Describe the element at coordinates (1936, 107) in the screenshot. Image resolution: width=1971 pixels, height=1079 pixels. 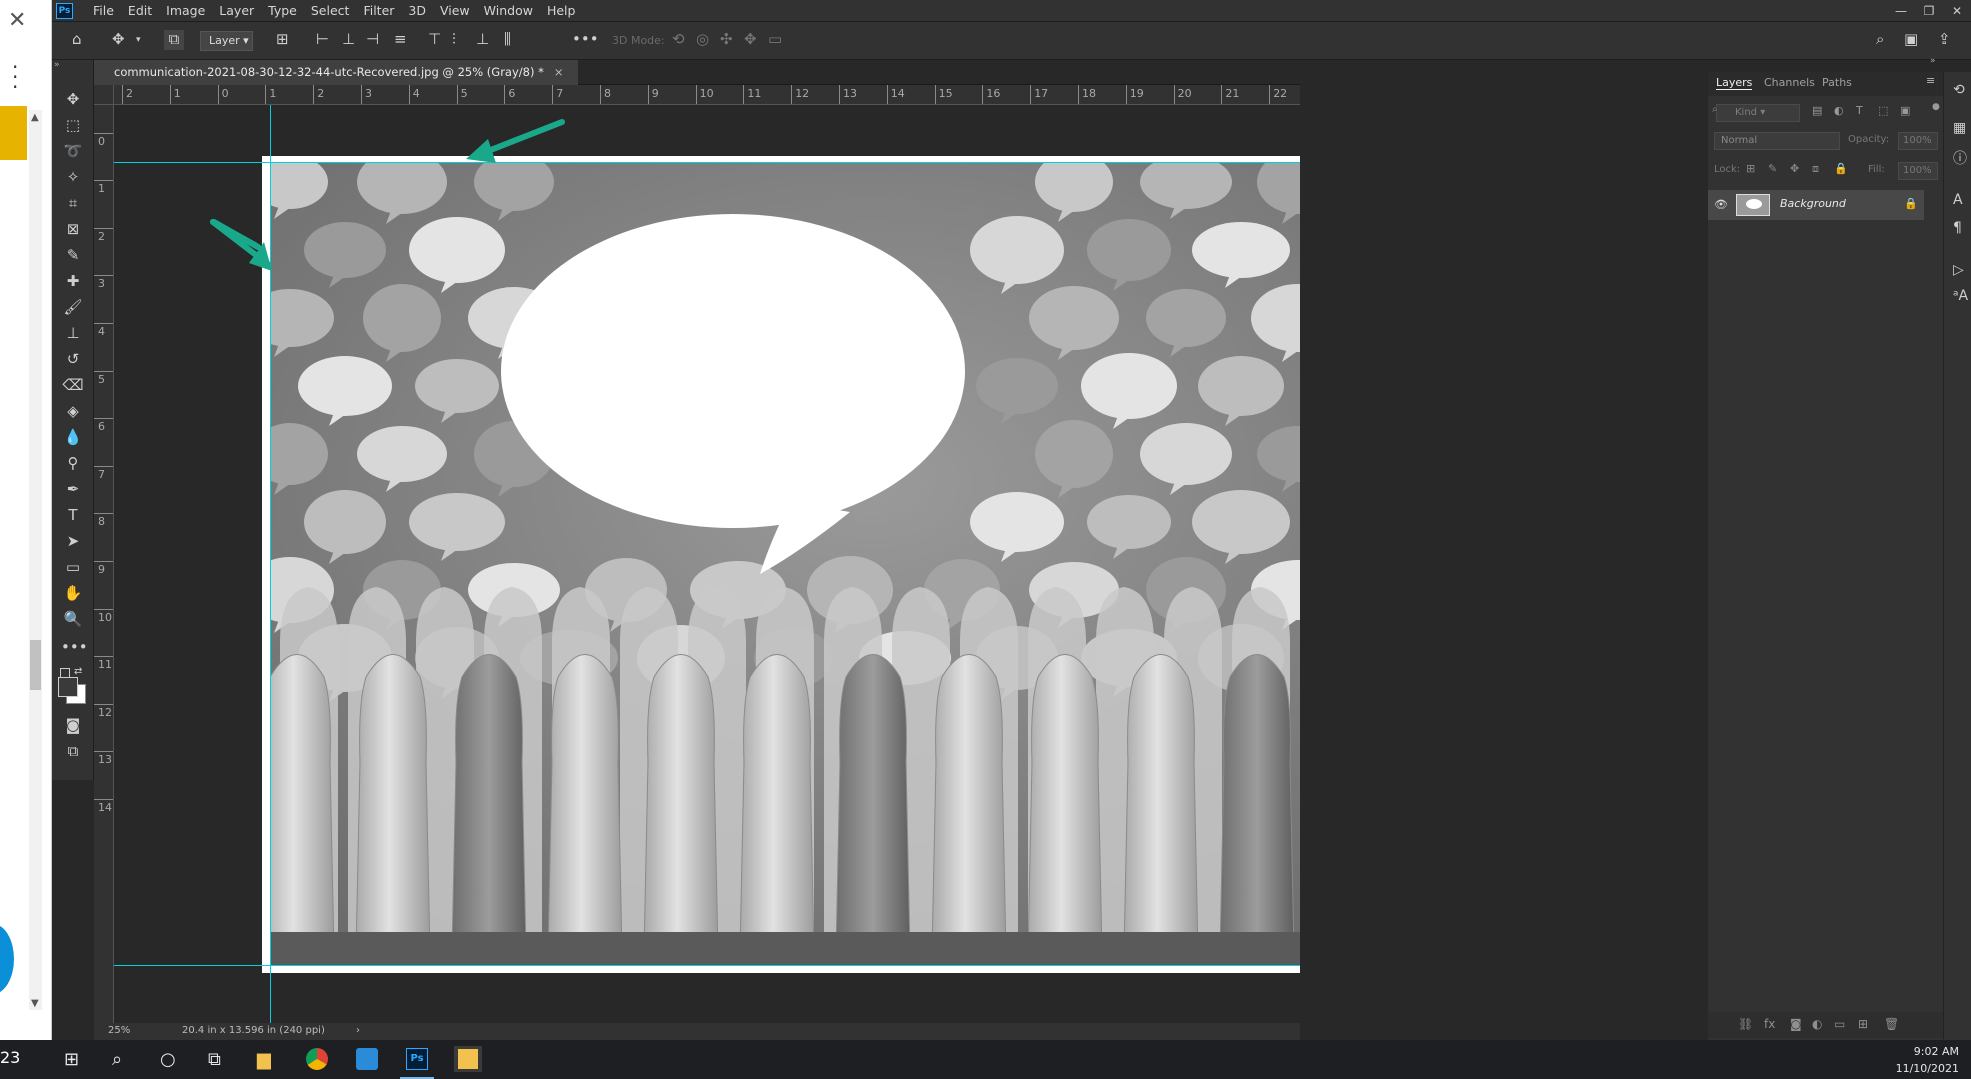
I see `filter-toggle-icon: ●` at that location.